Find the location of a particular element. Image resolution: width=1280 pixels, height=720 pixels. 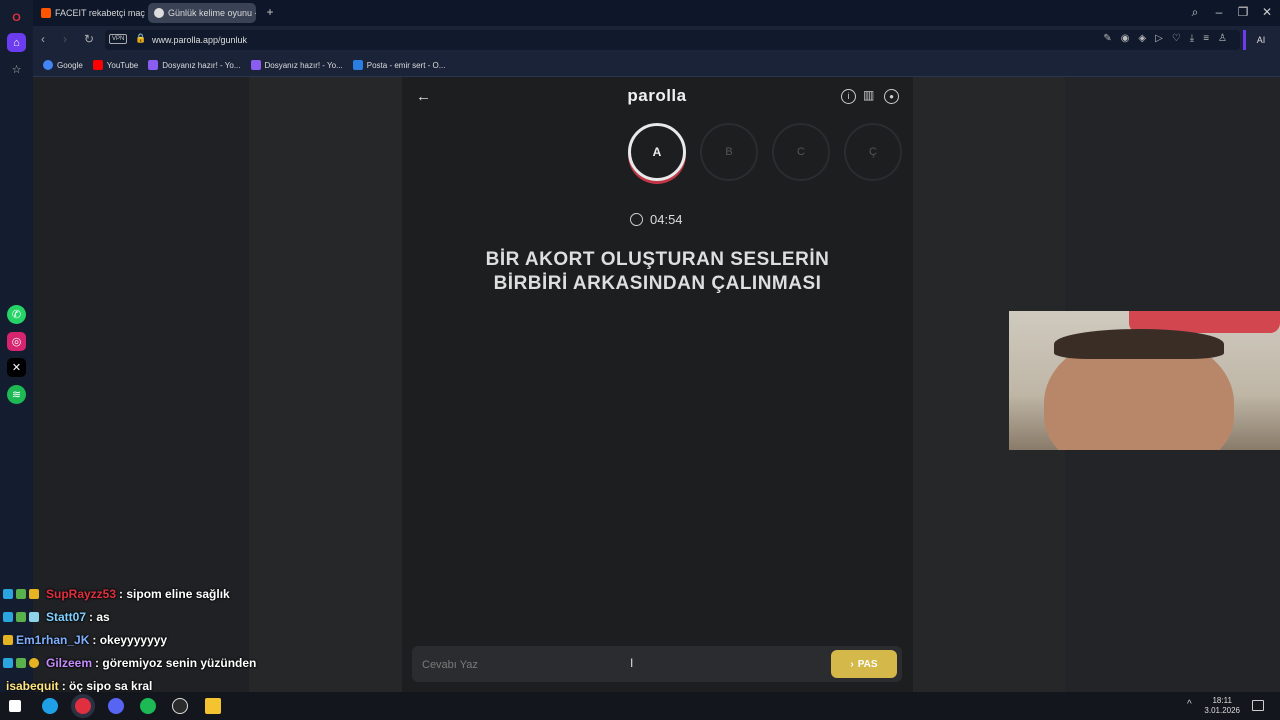

chat-text: : okeyyyyyyy is located at coordinates (130, 639).